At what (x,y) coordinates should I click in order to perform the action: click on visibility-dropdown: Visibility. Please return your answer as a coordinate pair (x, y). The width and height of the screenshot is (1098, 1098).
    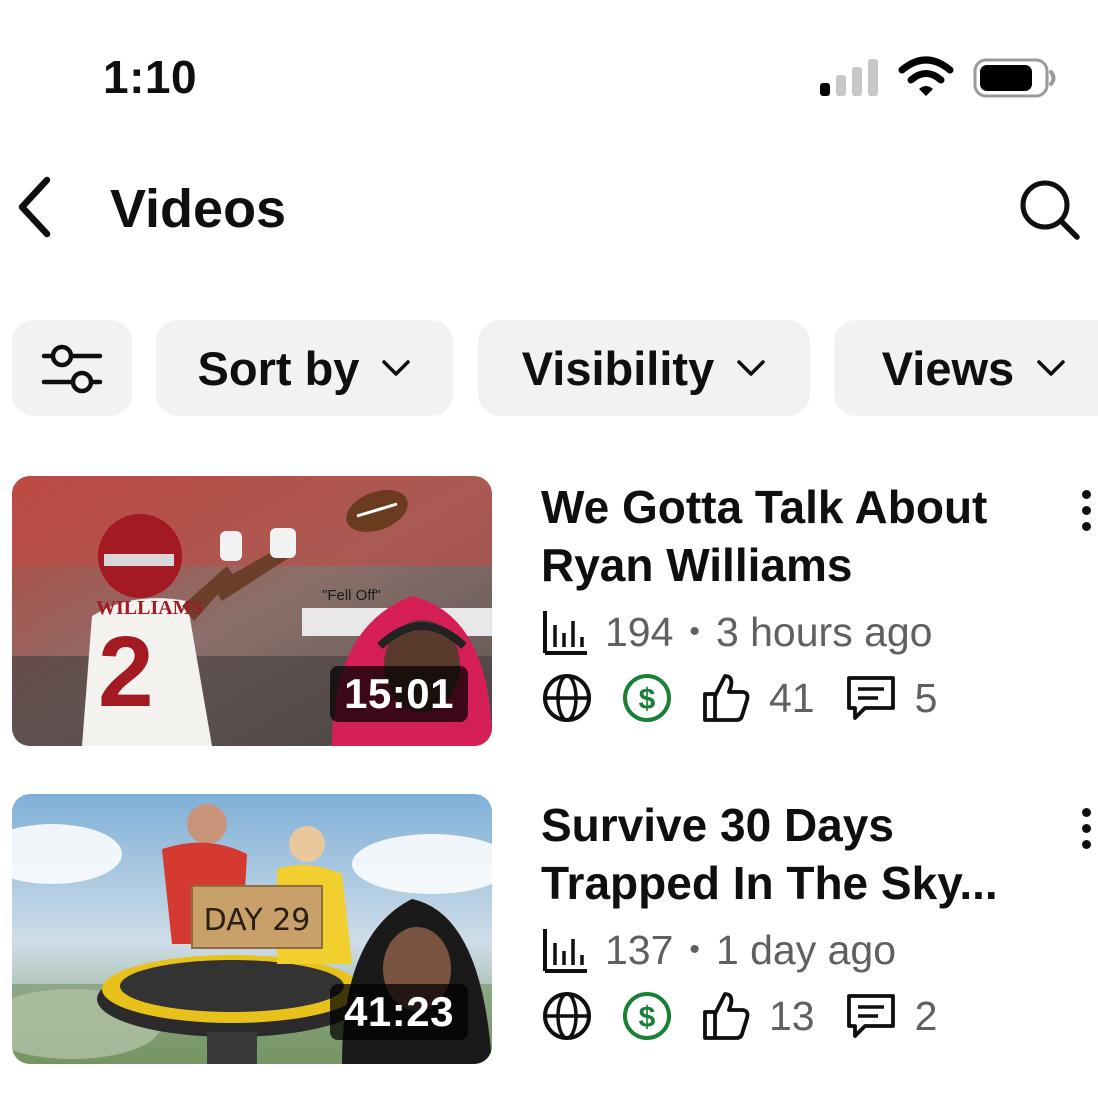
    Looking at the image, I should click on (644, 368).